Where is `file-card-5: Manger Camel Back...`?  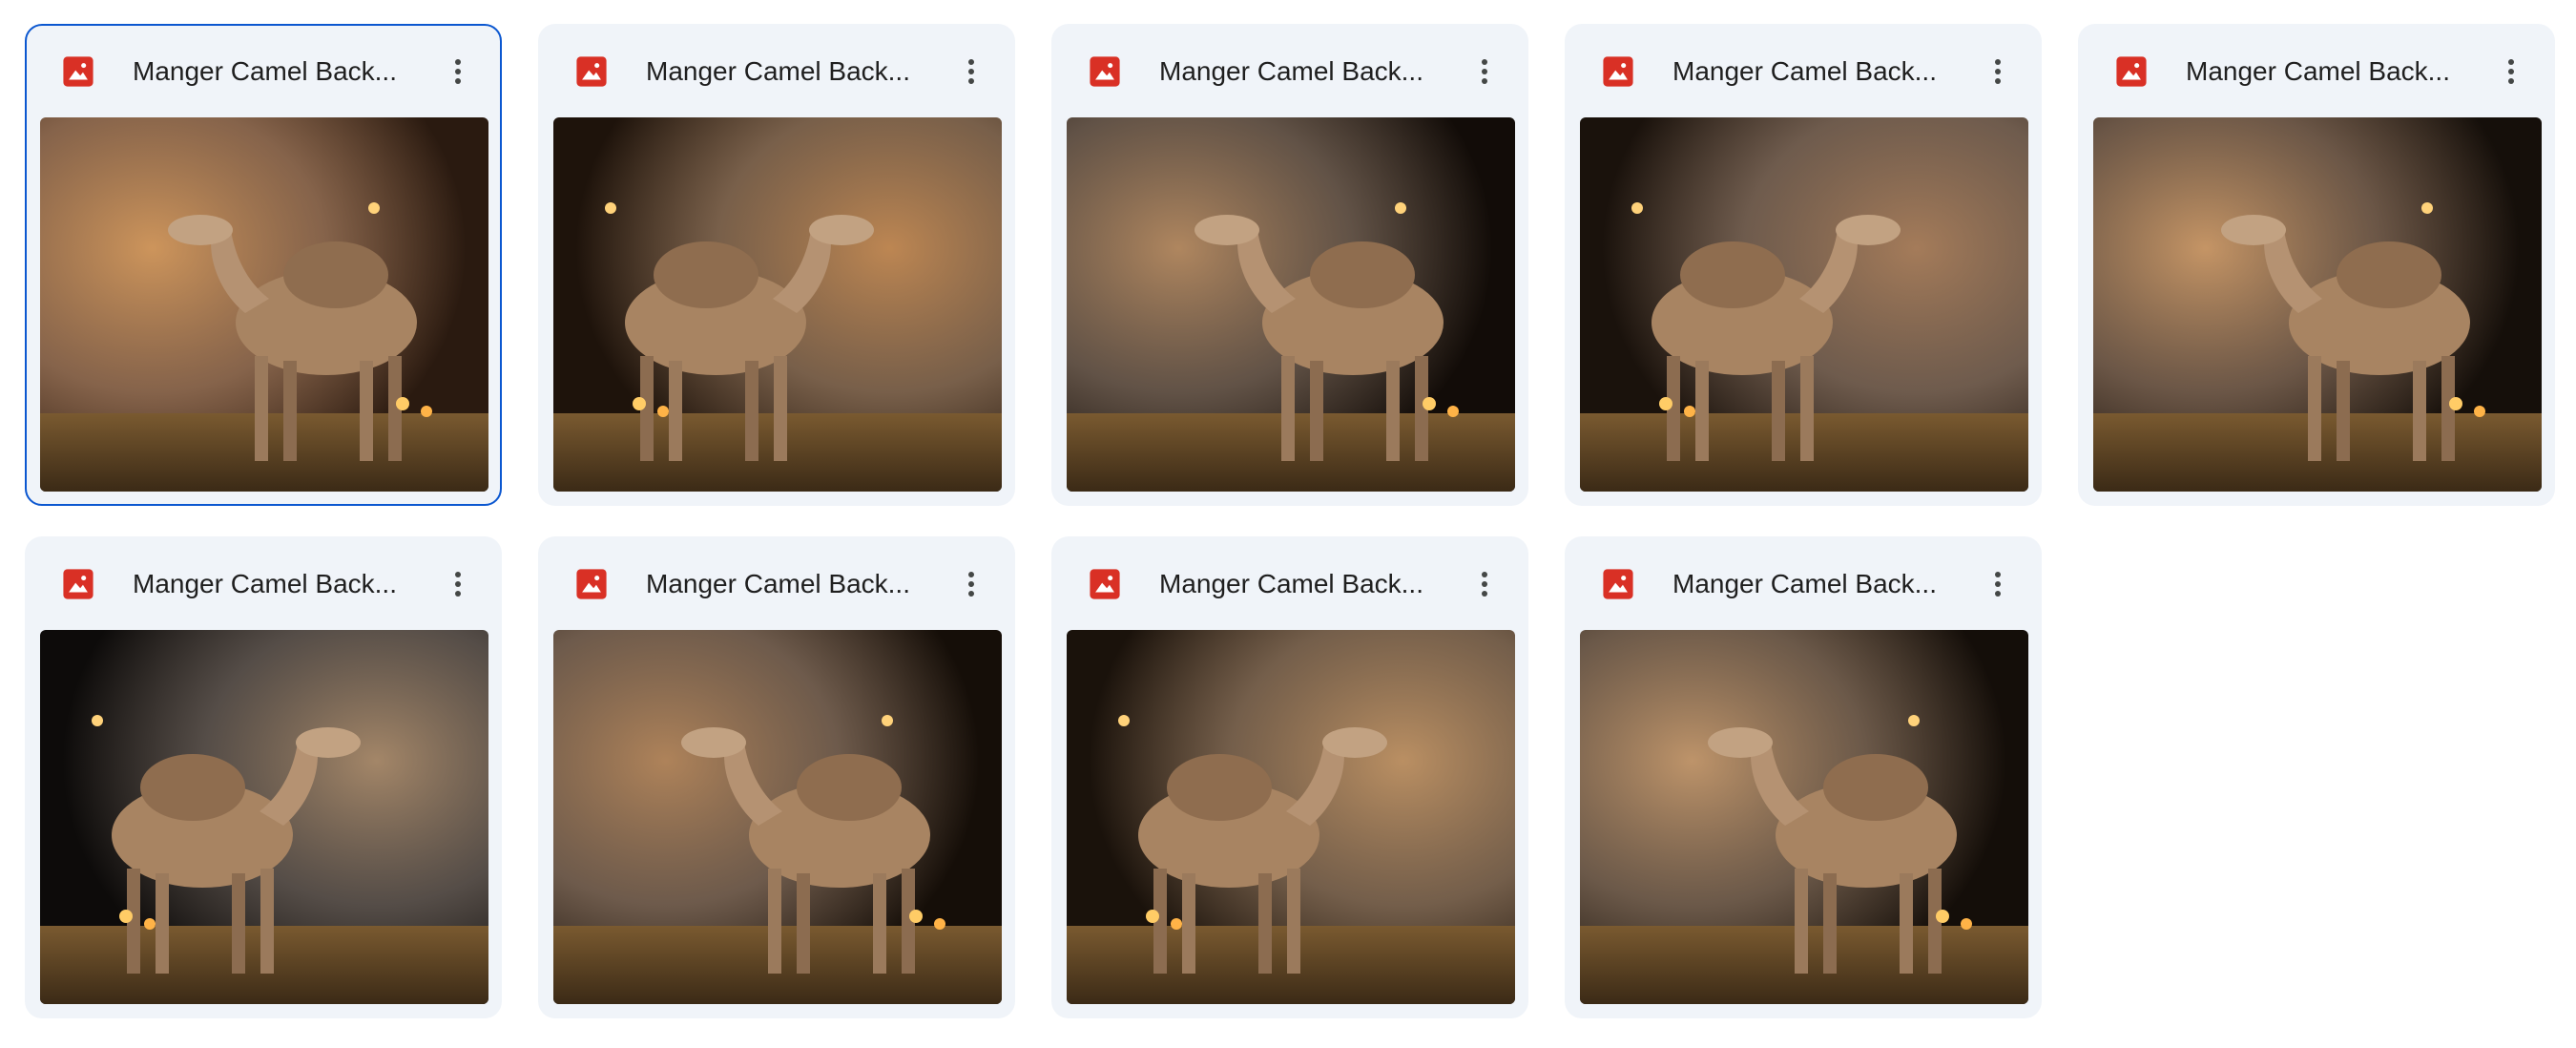 file-card-5: Manger Camel Back... is located at coordinates (2316, 265).